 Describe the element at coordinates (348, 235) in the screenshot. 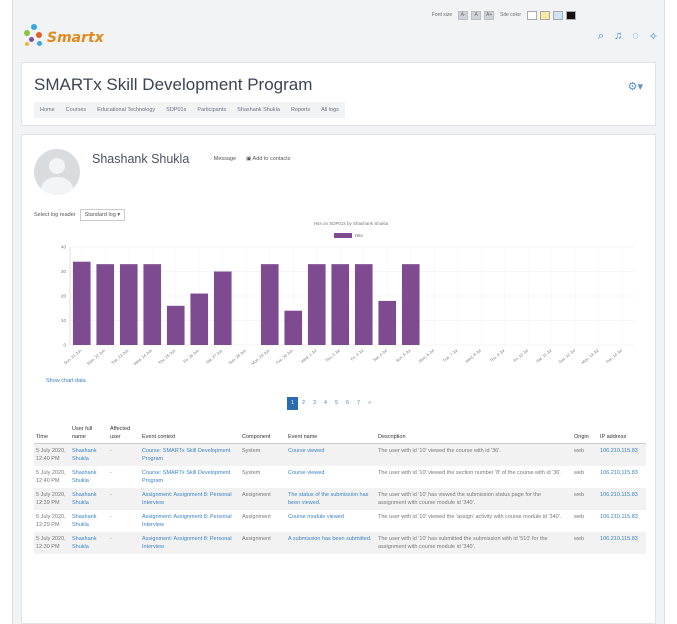

I see `chart-legend: Hits` at that location.